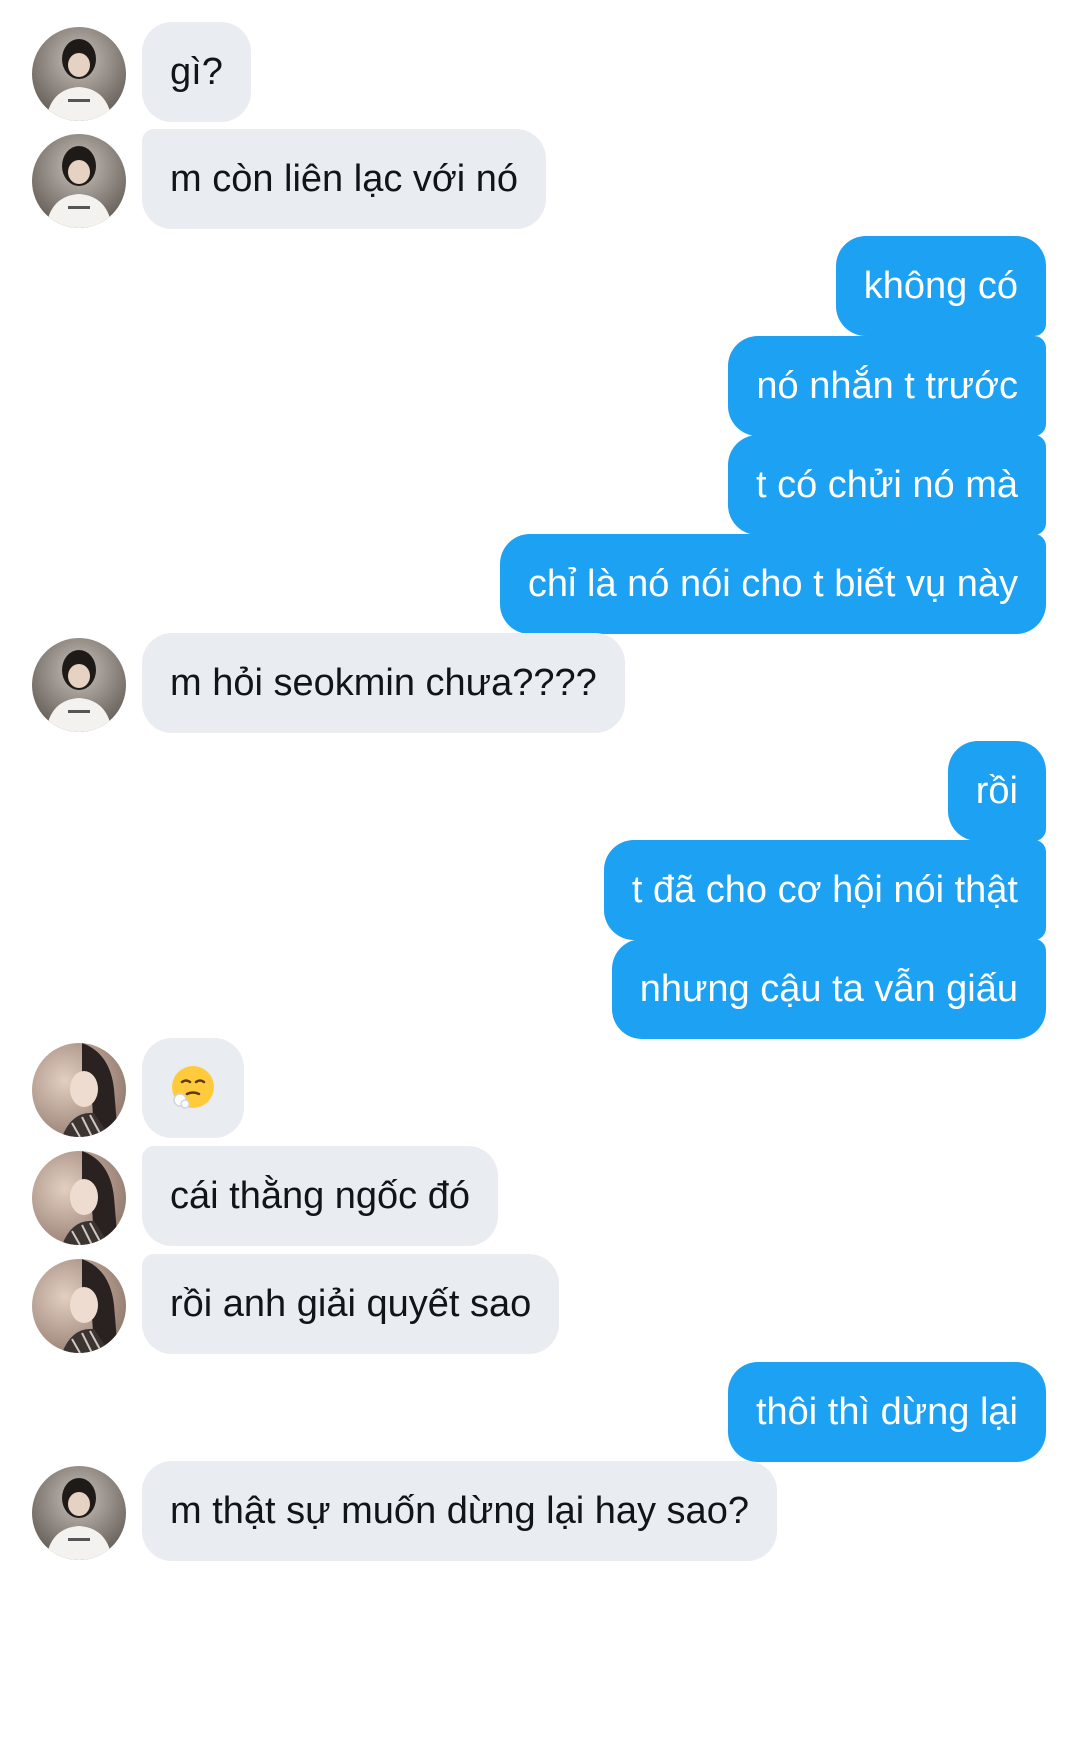 The height and width of the screenshot is (1747, 1080). Describe the element at coordinates (886, 1412) in the screenshot. I see `outgoing-message-bubble: thôi thì dừng lại` at that location.